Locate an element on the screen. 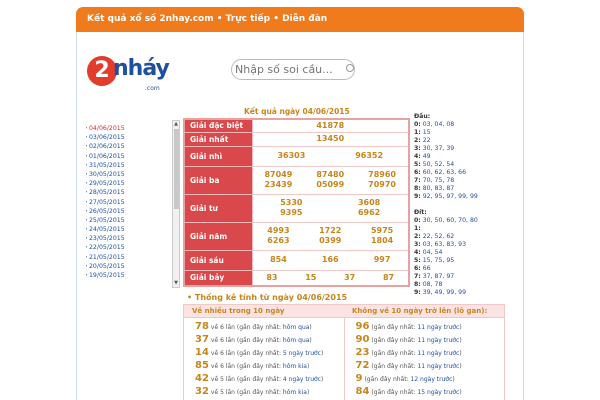  row-fifth: Giải năm 4993 6263 1722 0399 5975 1804 is located at coordinates (296, 236).